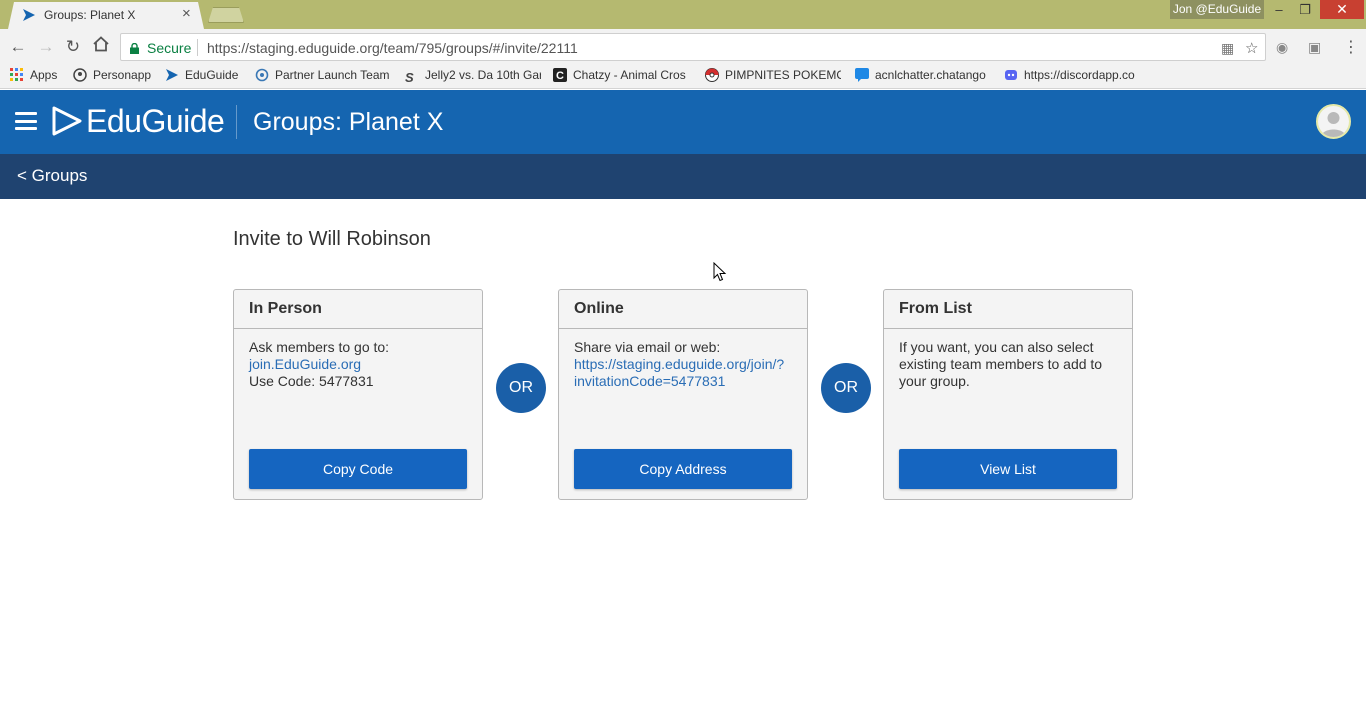  What do you see at coordinates (29, 17) in the screenshot?
I see `eduguide-favicon-icon` at bounding box center [29, 17].